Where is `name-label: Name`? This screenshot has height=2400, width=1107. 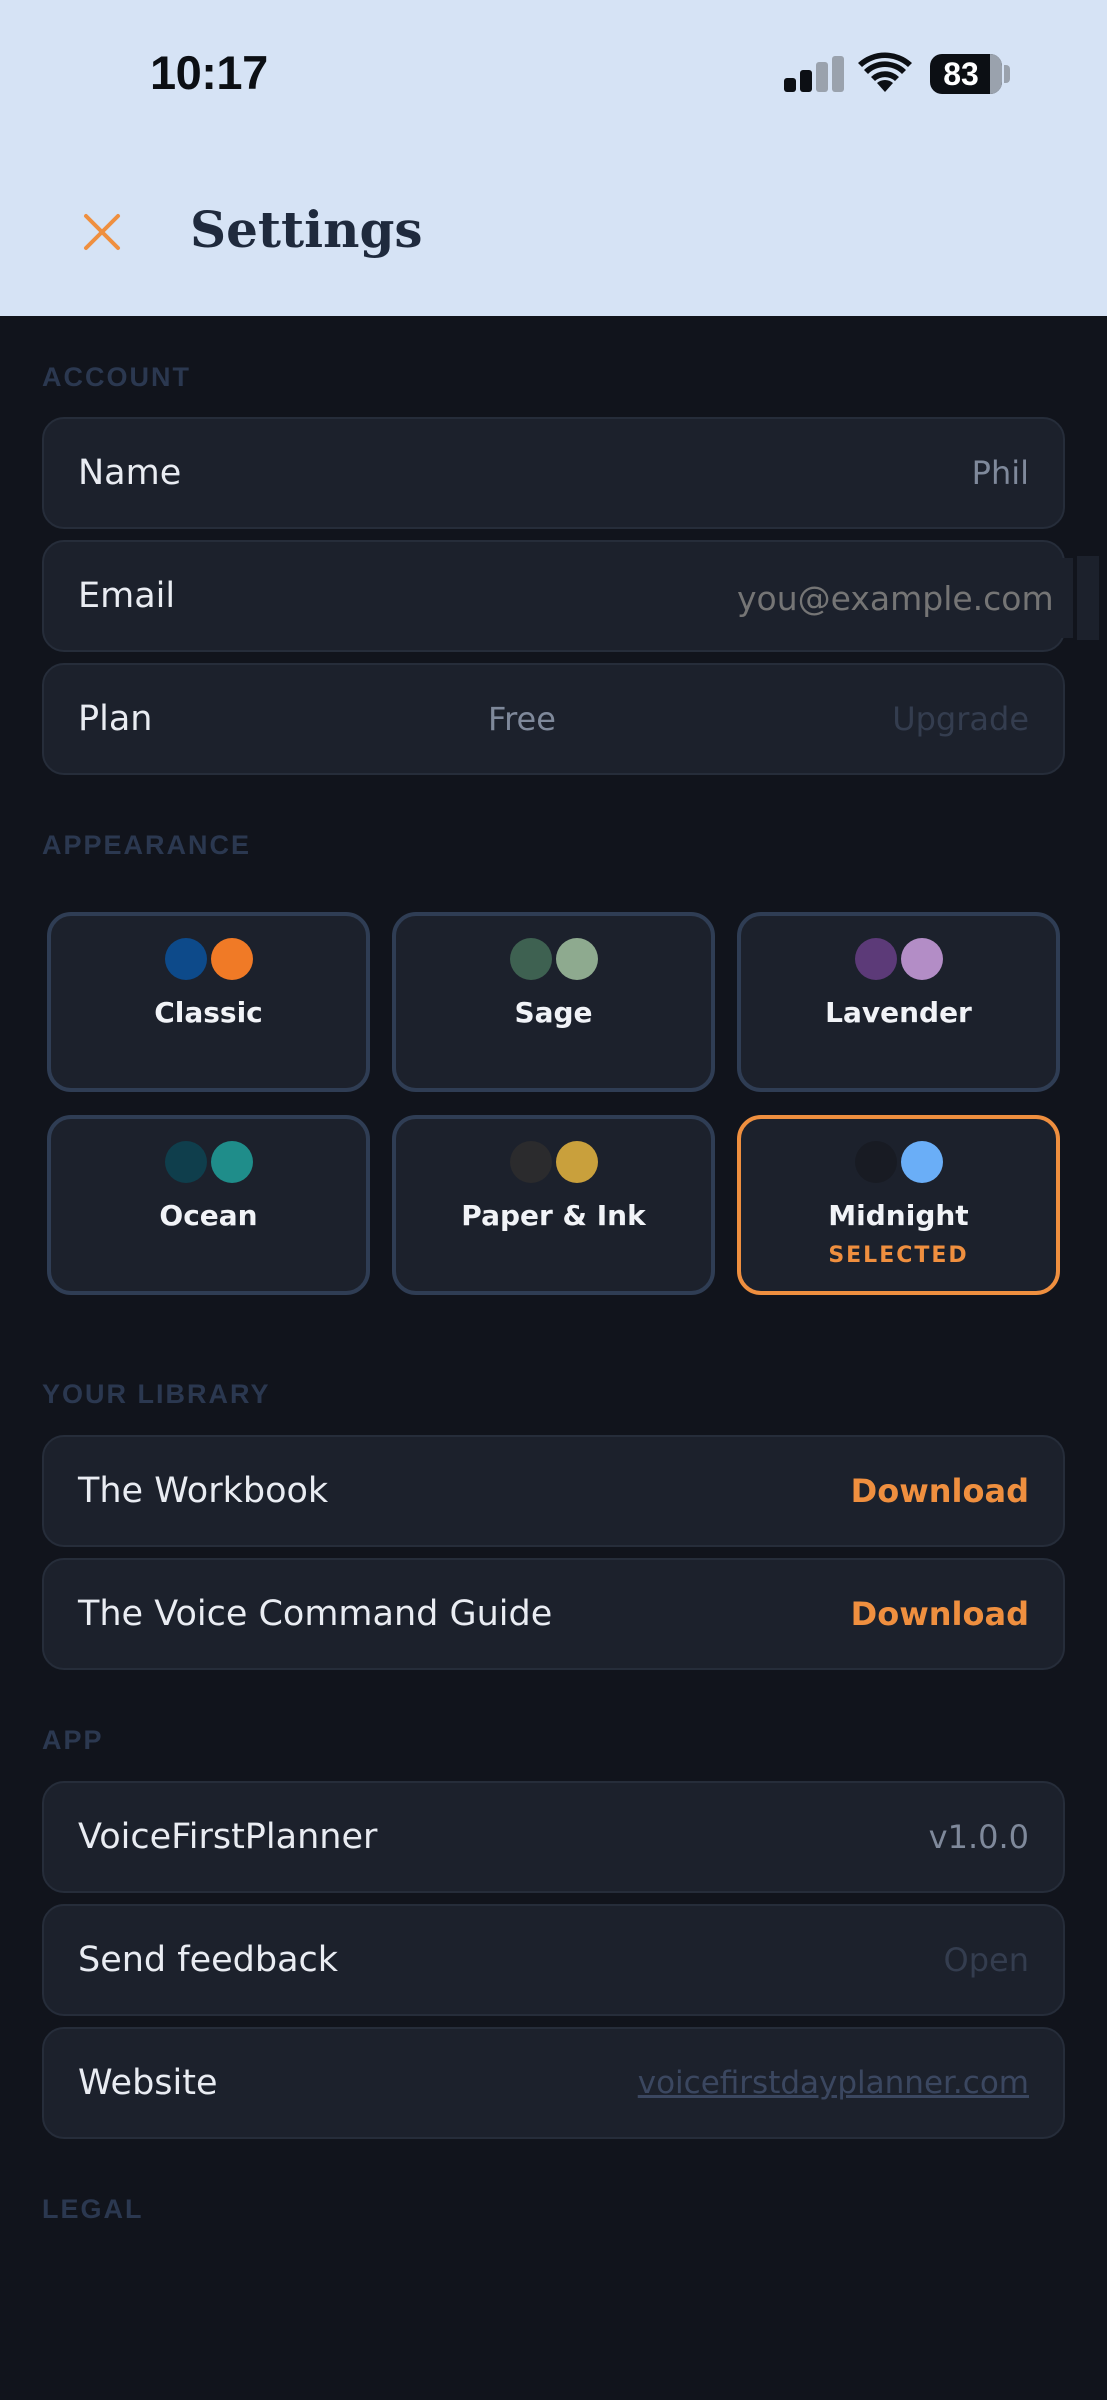 name-label: Name is located at coordinates (130, 473).